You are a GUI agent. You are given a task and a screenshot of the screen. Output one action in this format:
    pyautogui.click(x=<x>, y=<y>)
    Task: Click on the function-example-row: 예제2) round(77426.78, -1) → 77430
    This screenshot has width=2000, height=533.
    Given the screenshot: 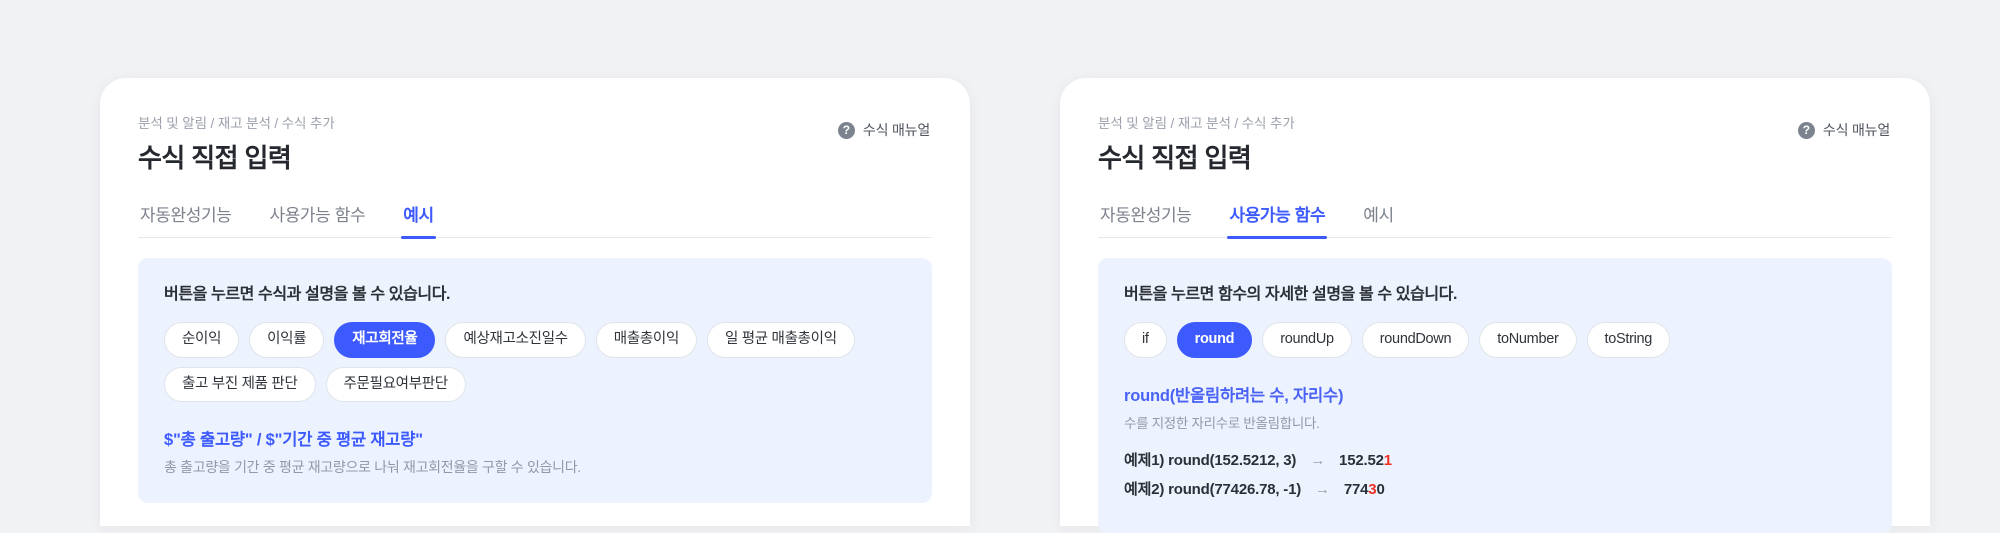 What is the action you would take?
    pyautogui.click(x=1495, y=488)
    